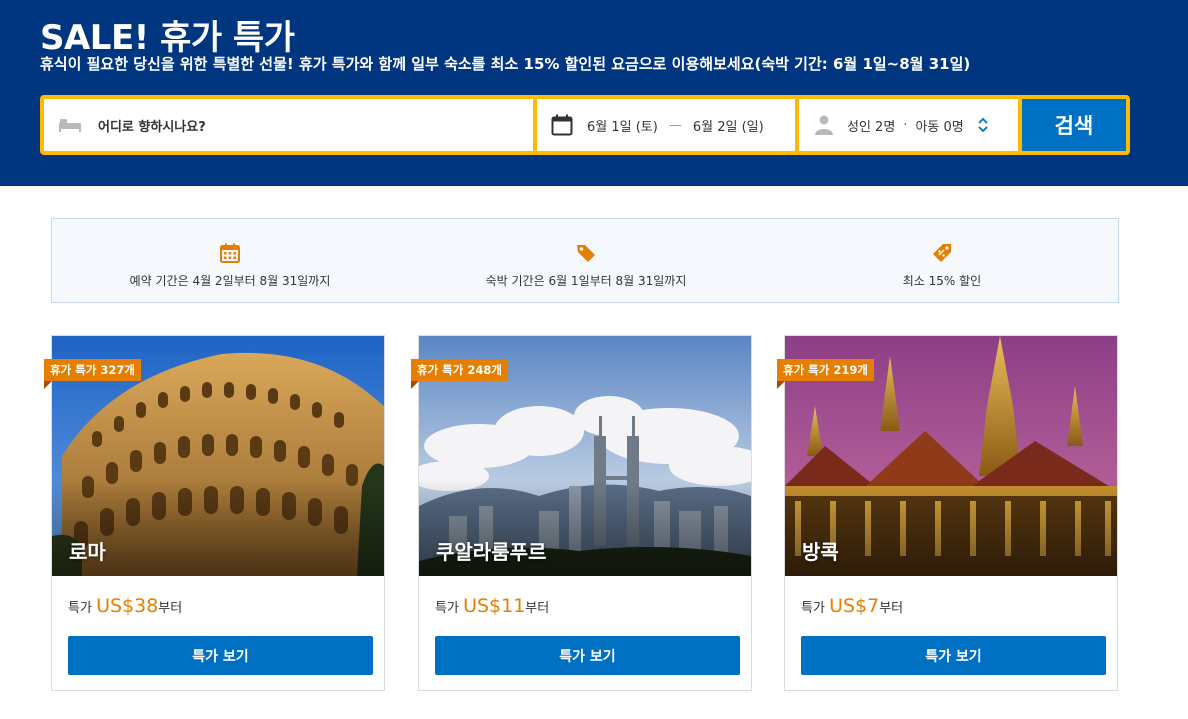 This screenshot has width=1188, height=719. Describe the element at coordinates (127, 606) in the screenshot. I see `price-amount: US$38` at that location.